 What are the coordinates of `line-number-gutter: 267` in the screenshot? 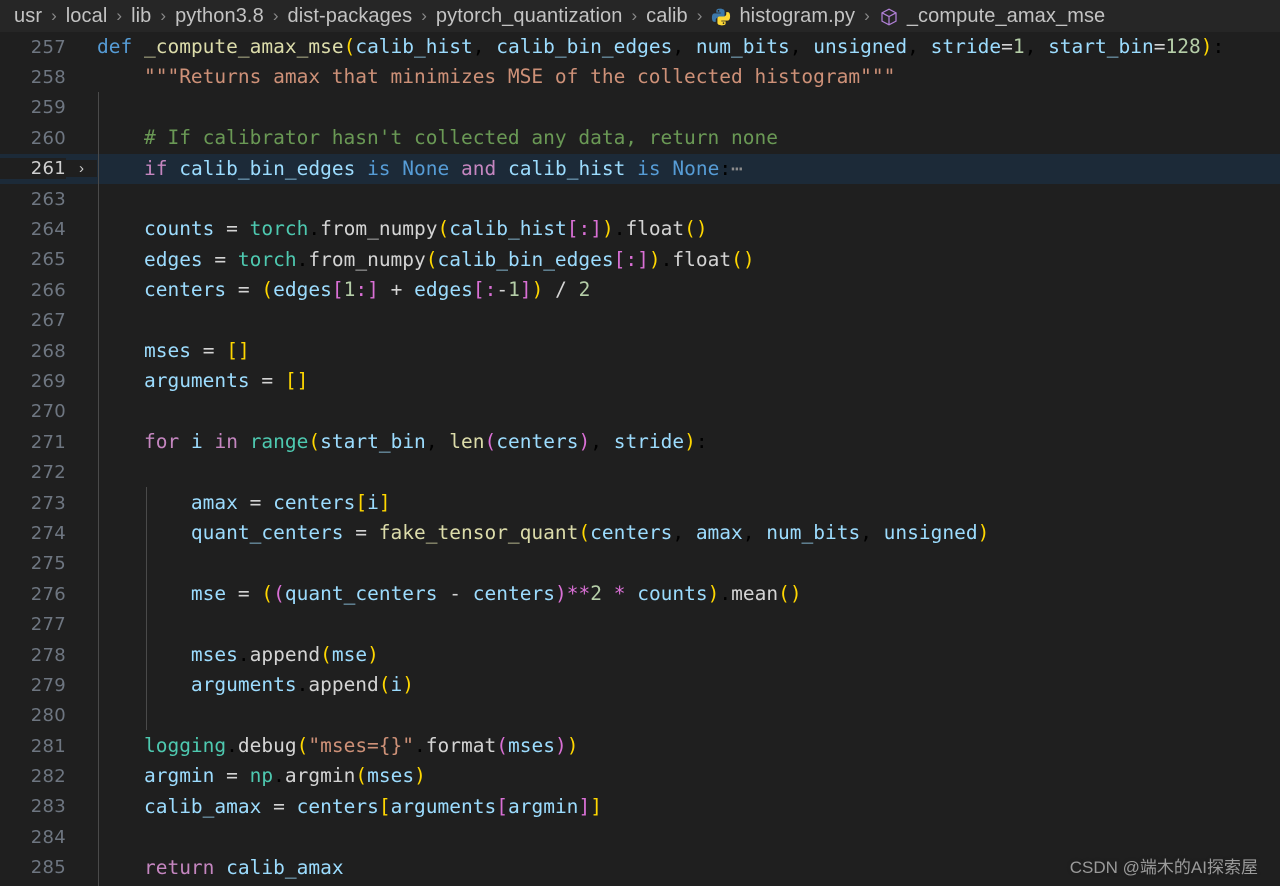 It's located at (33, 321).